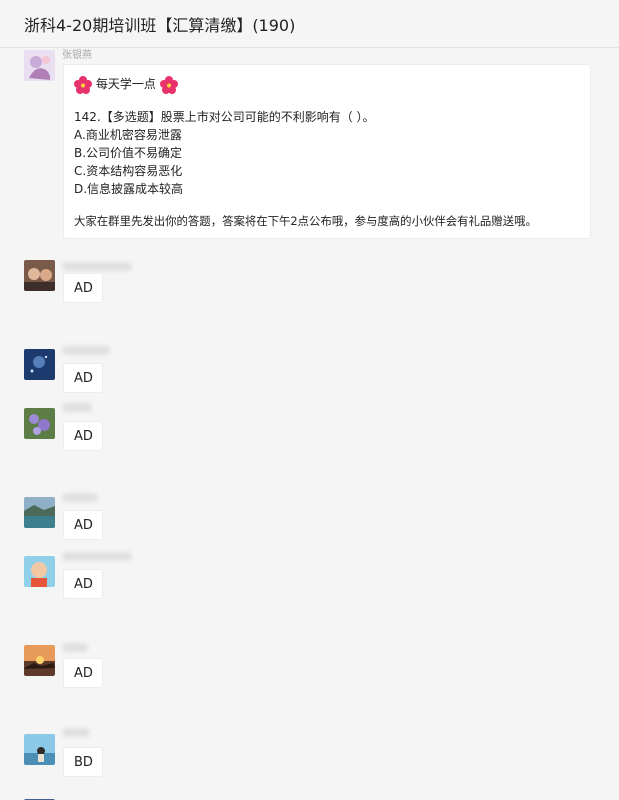  Describe the element at coordinates (125, 84) in the screenshot. I see `message-heading: 每天学一点` at that location.